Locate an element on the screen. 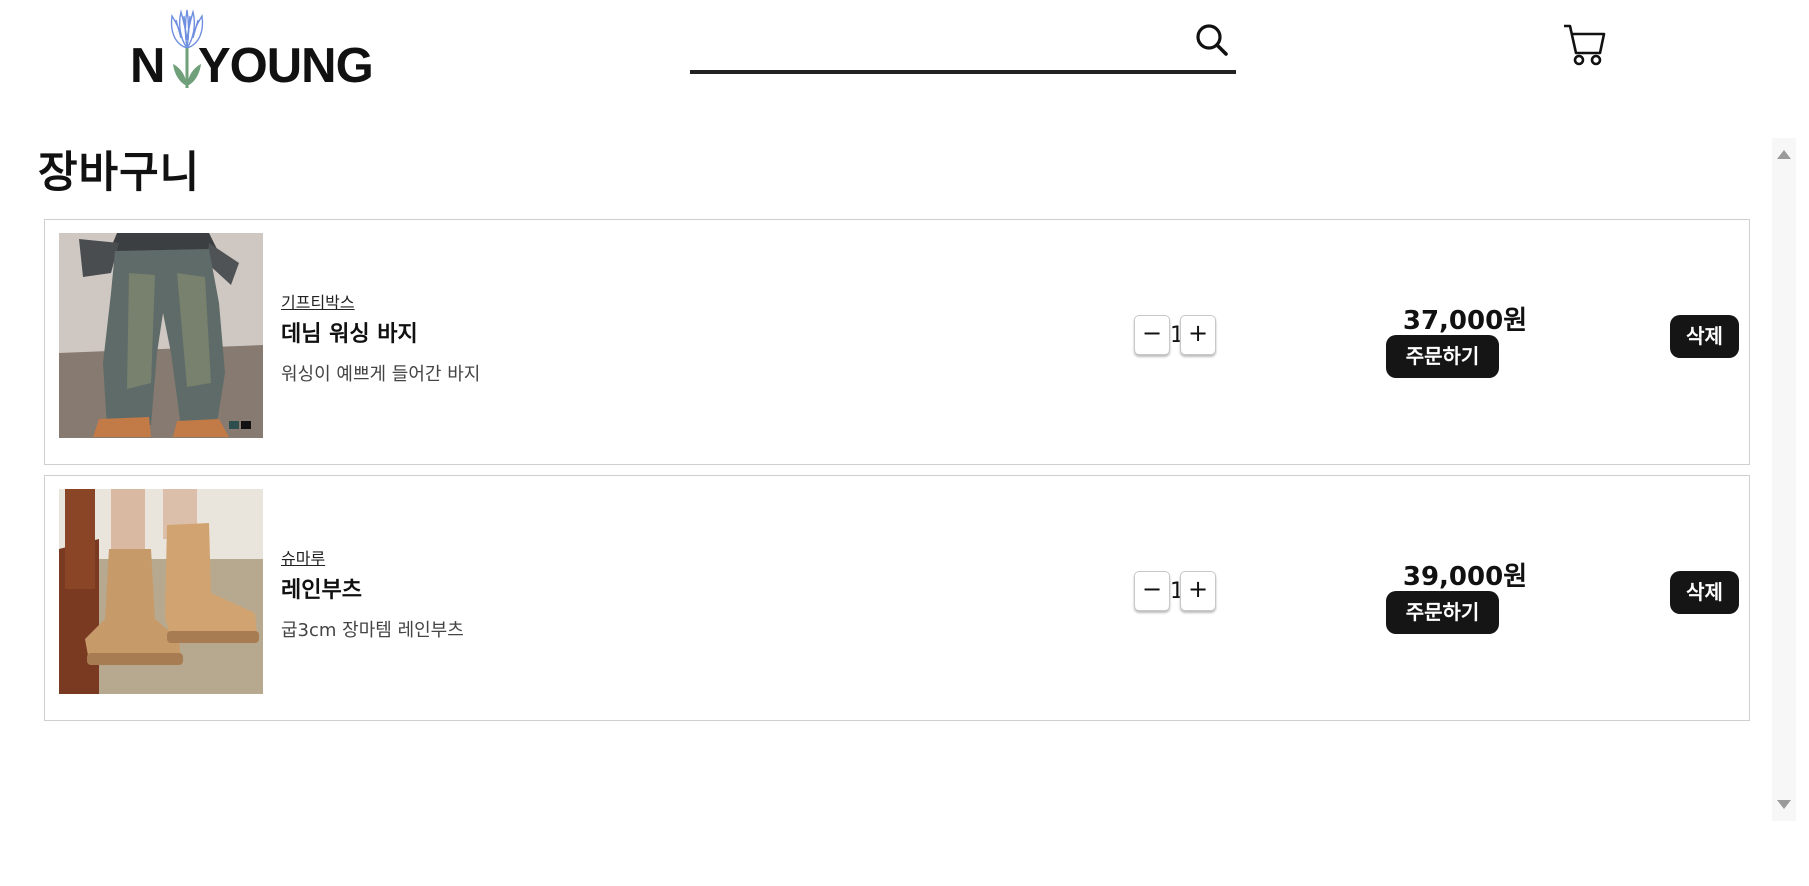  product-description: 워싱이 예쁘게 들어간 바지 is located at coordinates (381, 374).